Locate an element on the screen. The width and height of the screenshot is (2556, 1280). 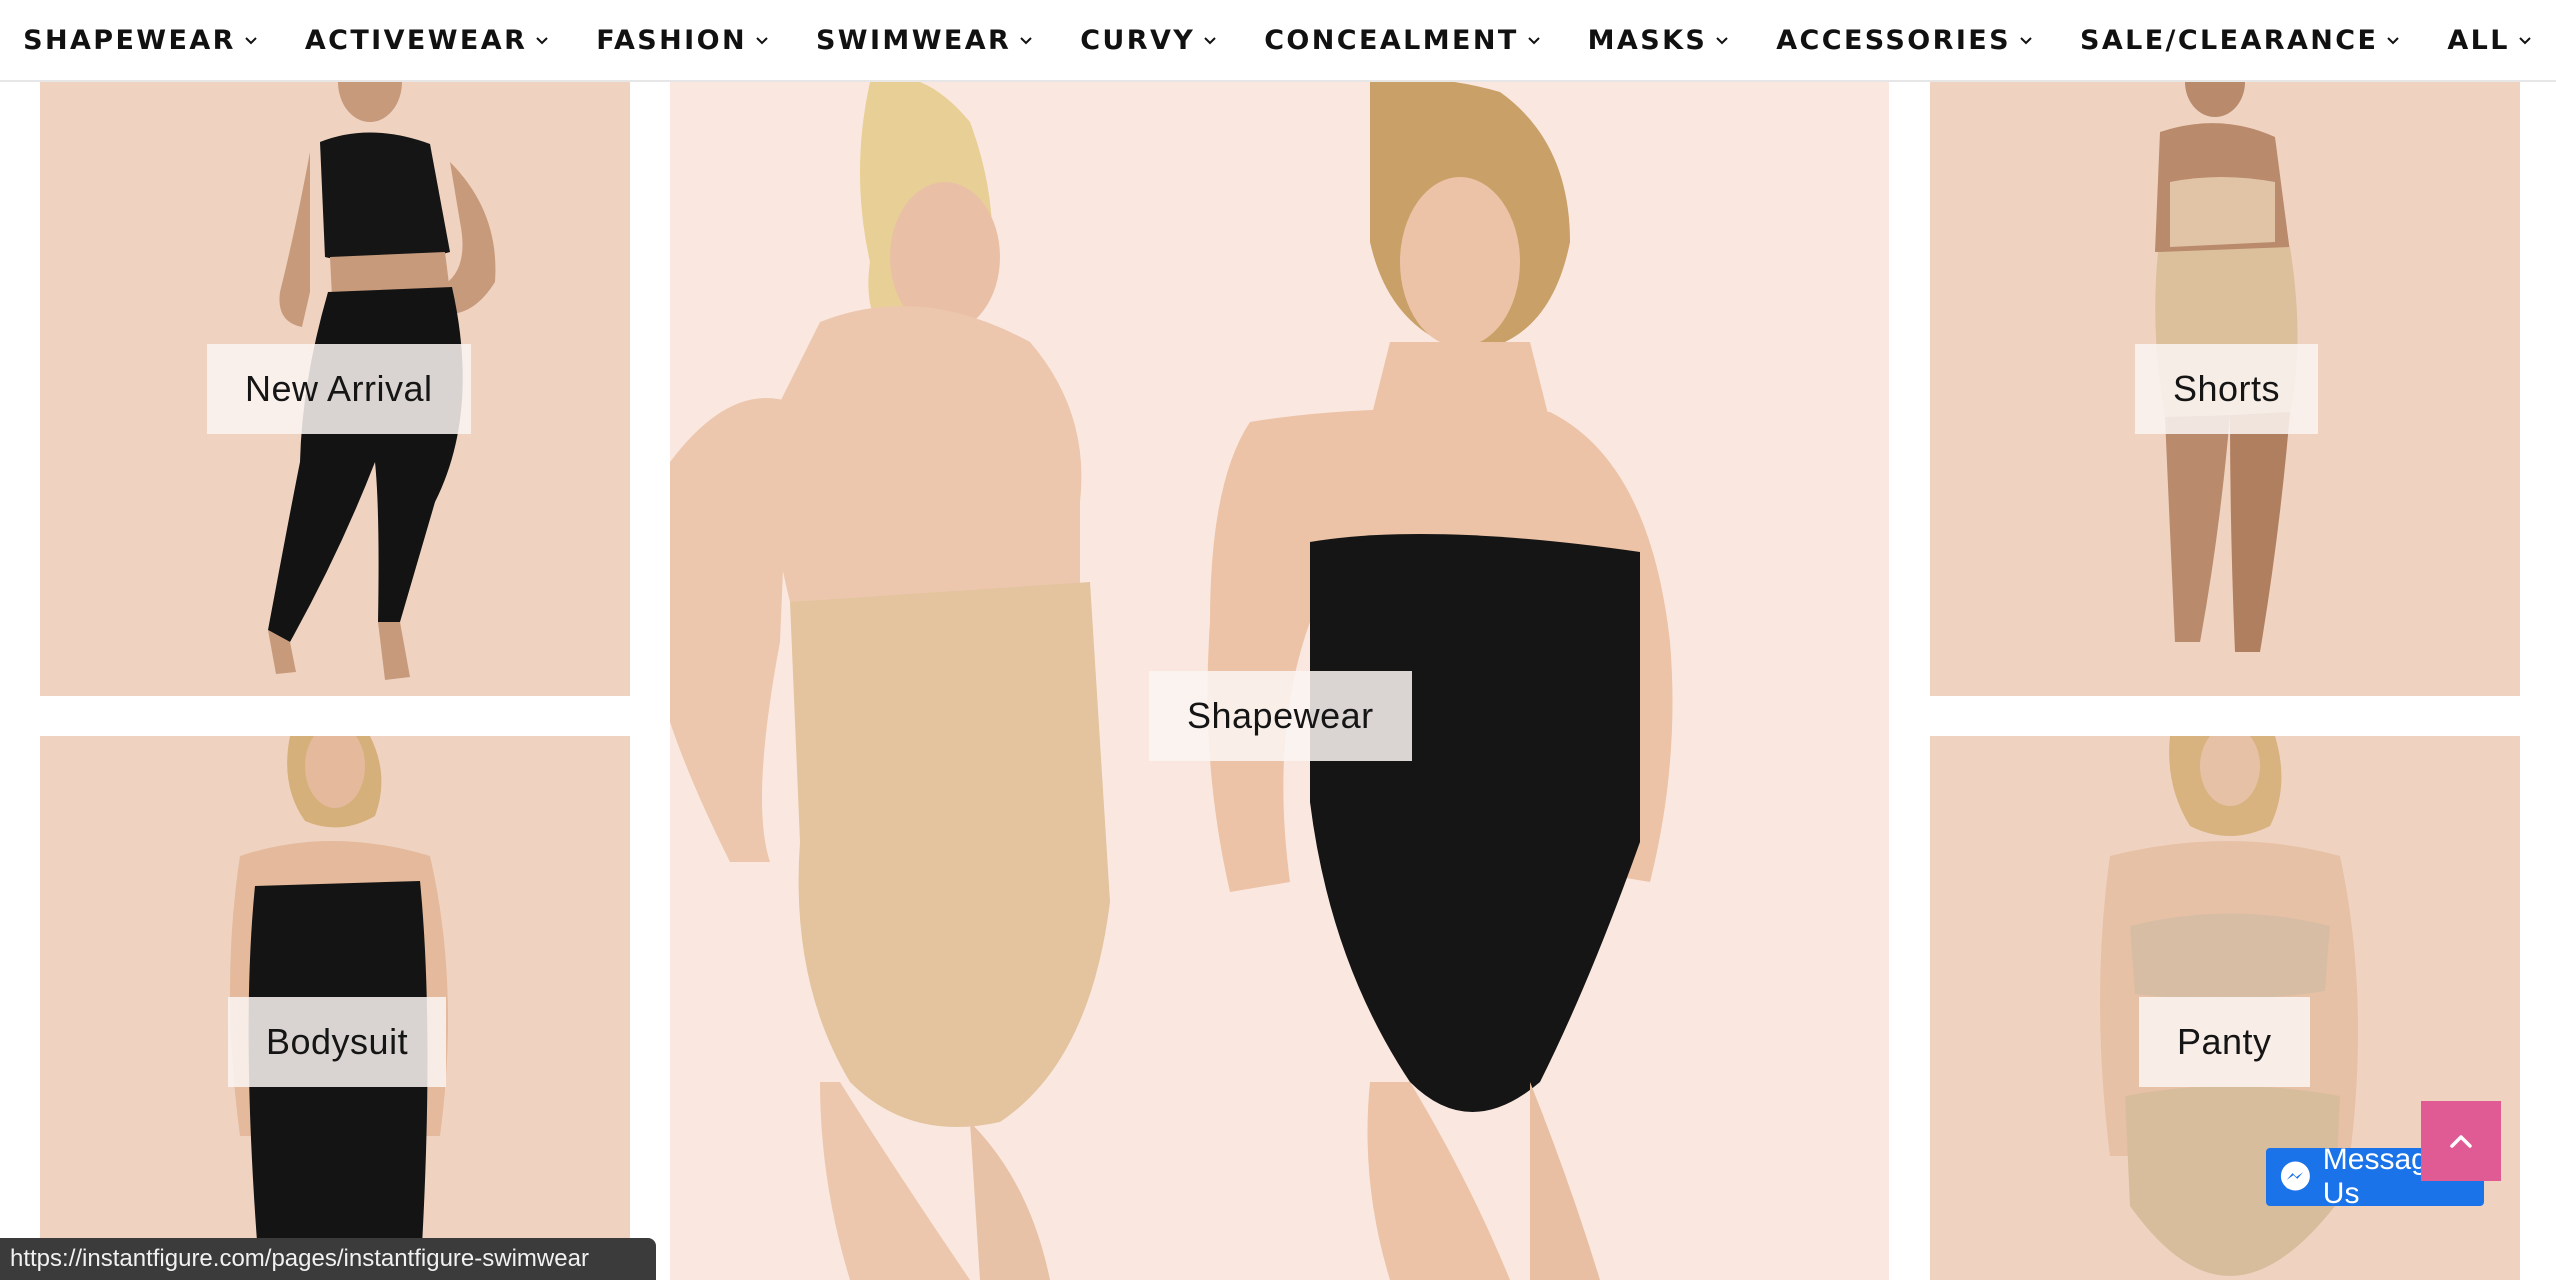
nav-item-label: CURVY is located at coordinates (1138, 40).